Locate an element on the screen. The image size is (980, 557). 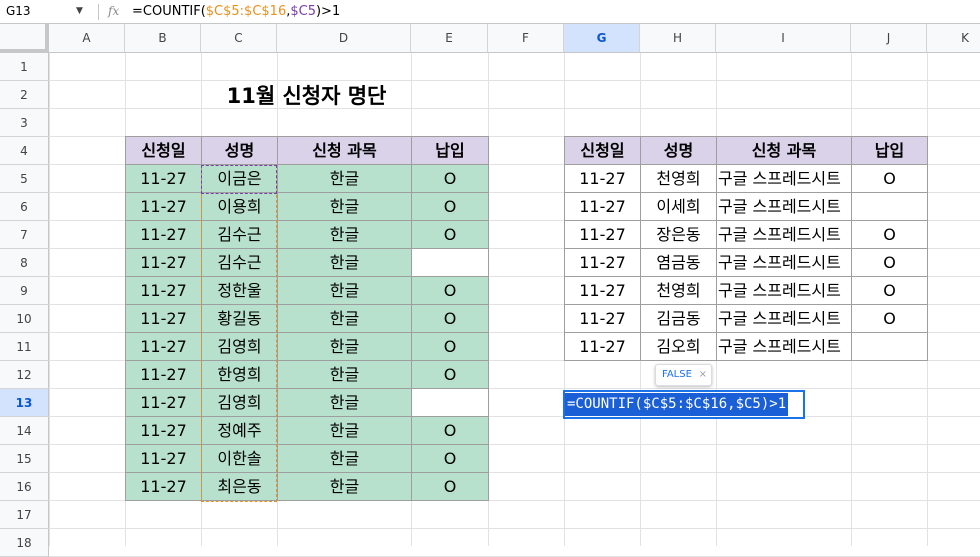
row-header-14: 14 is located at coordinates (24, 431).